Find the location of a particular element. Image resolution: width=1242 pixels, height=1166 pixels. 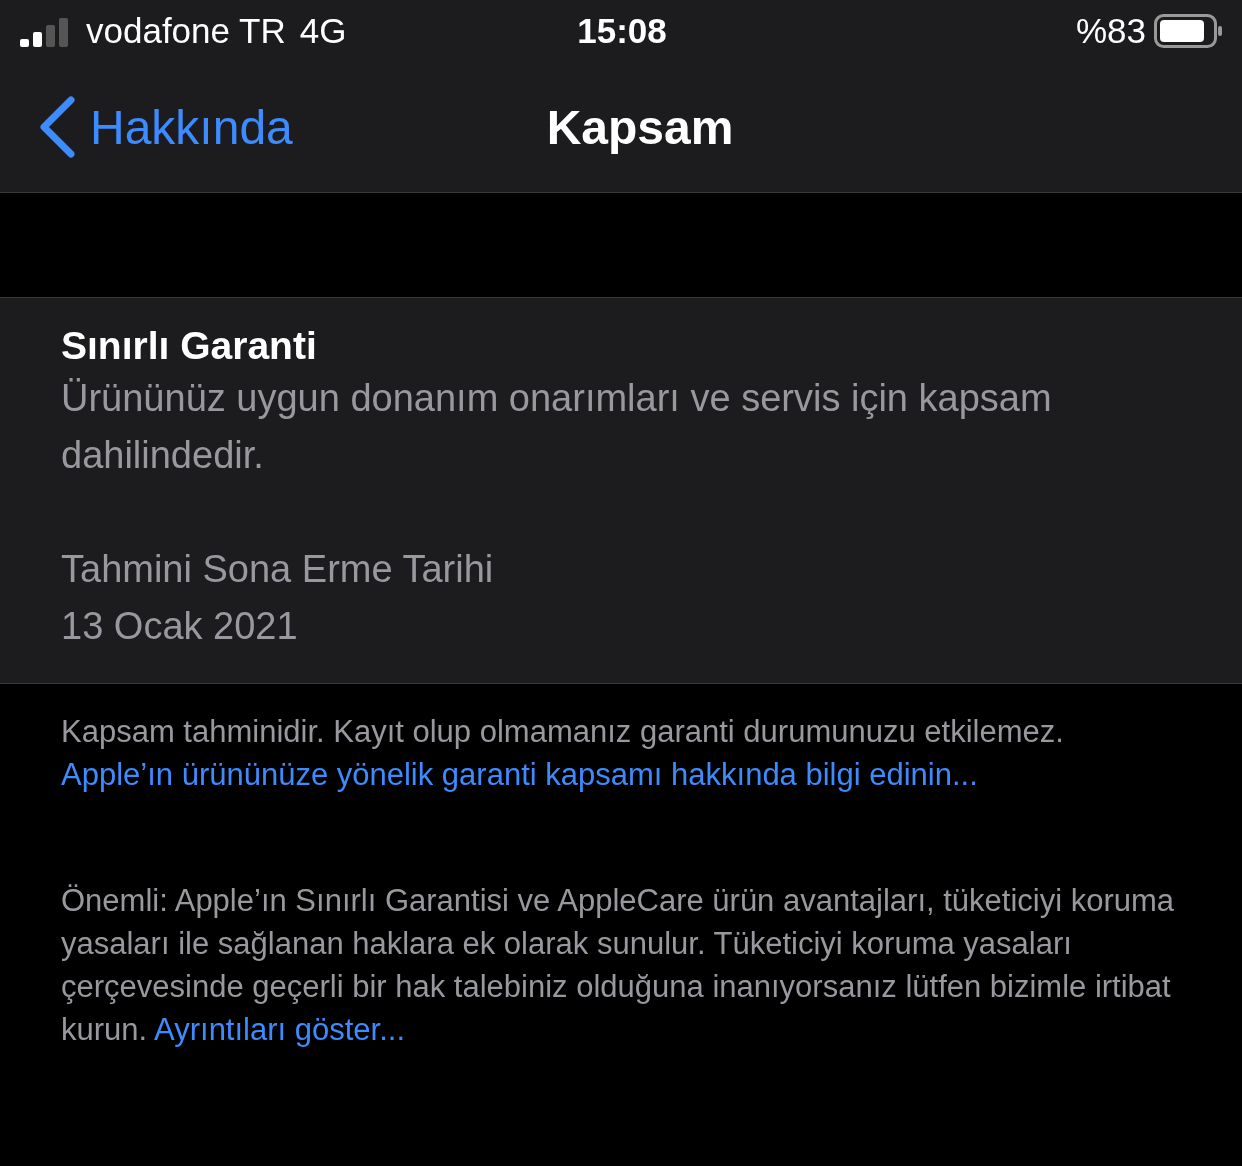

carrier-name: vodafone TR is located at coordinates (186, 31).